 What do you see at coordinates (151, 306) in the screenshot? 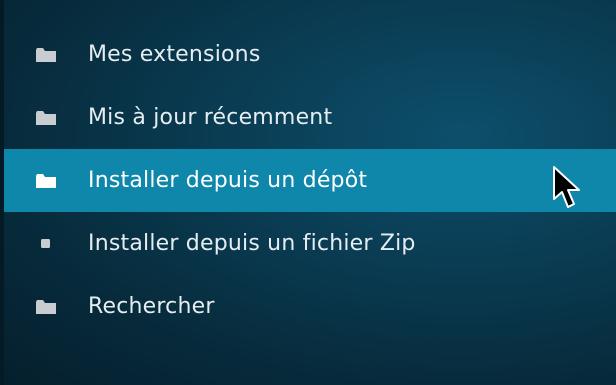
I see `menu-item-label: Rechercher` at bounding box center [151, 306].